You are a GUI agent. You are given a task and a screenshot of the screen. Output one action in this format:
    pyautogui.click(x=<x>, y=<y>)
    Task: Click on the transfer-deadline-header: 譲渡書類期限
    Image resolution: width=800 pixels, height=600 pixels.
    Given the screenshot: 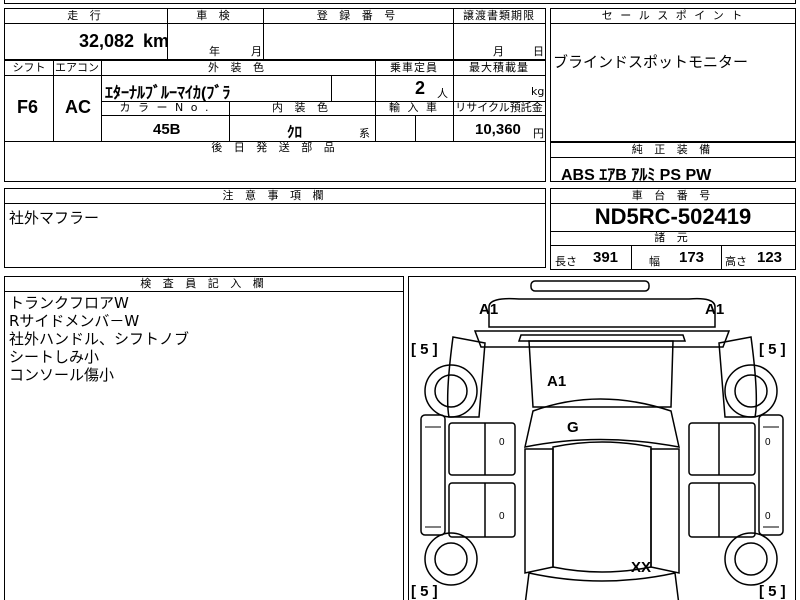 What is the action you would take?
    pyautogui.click(x=499, y=15)
    